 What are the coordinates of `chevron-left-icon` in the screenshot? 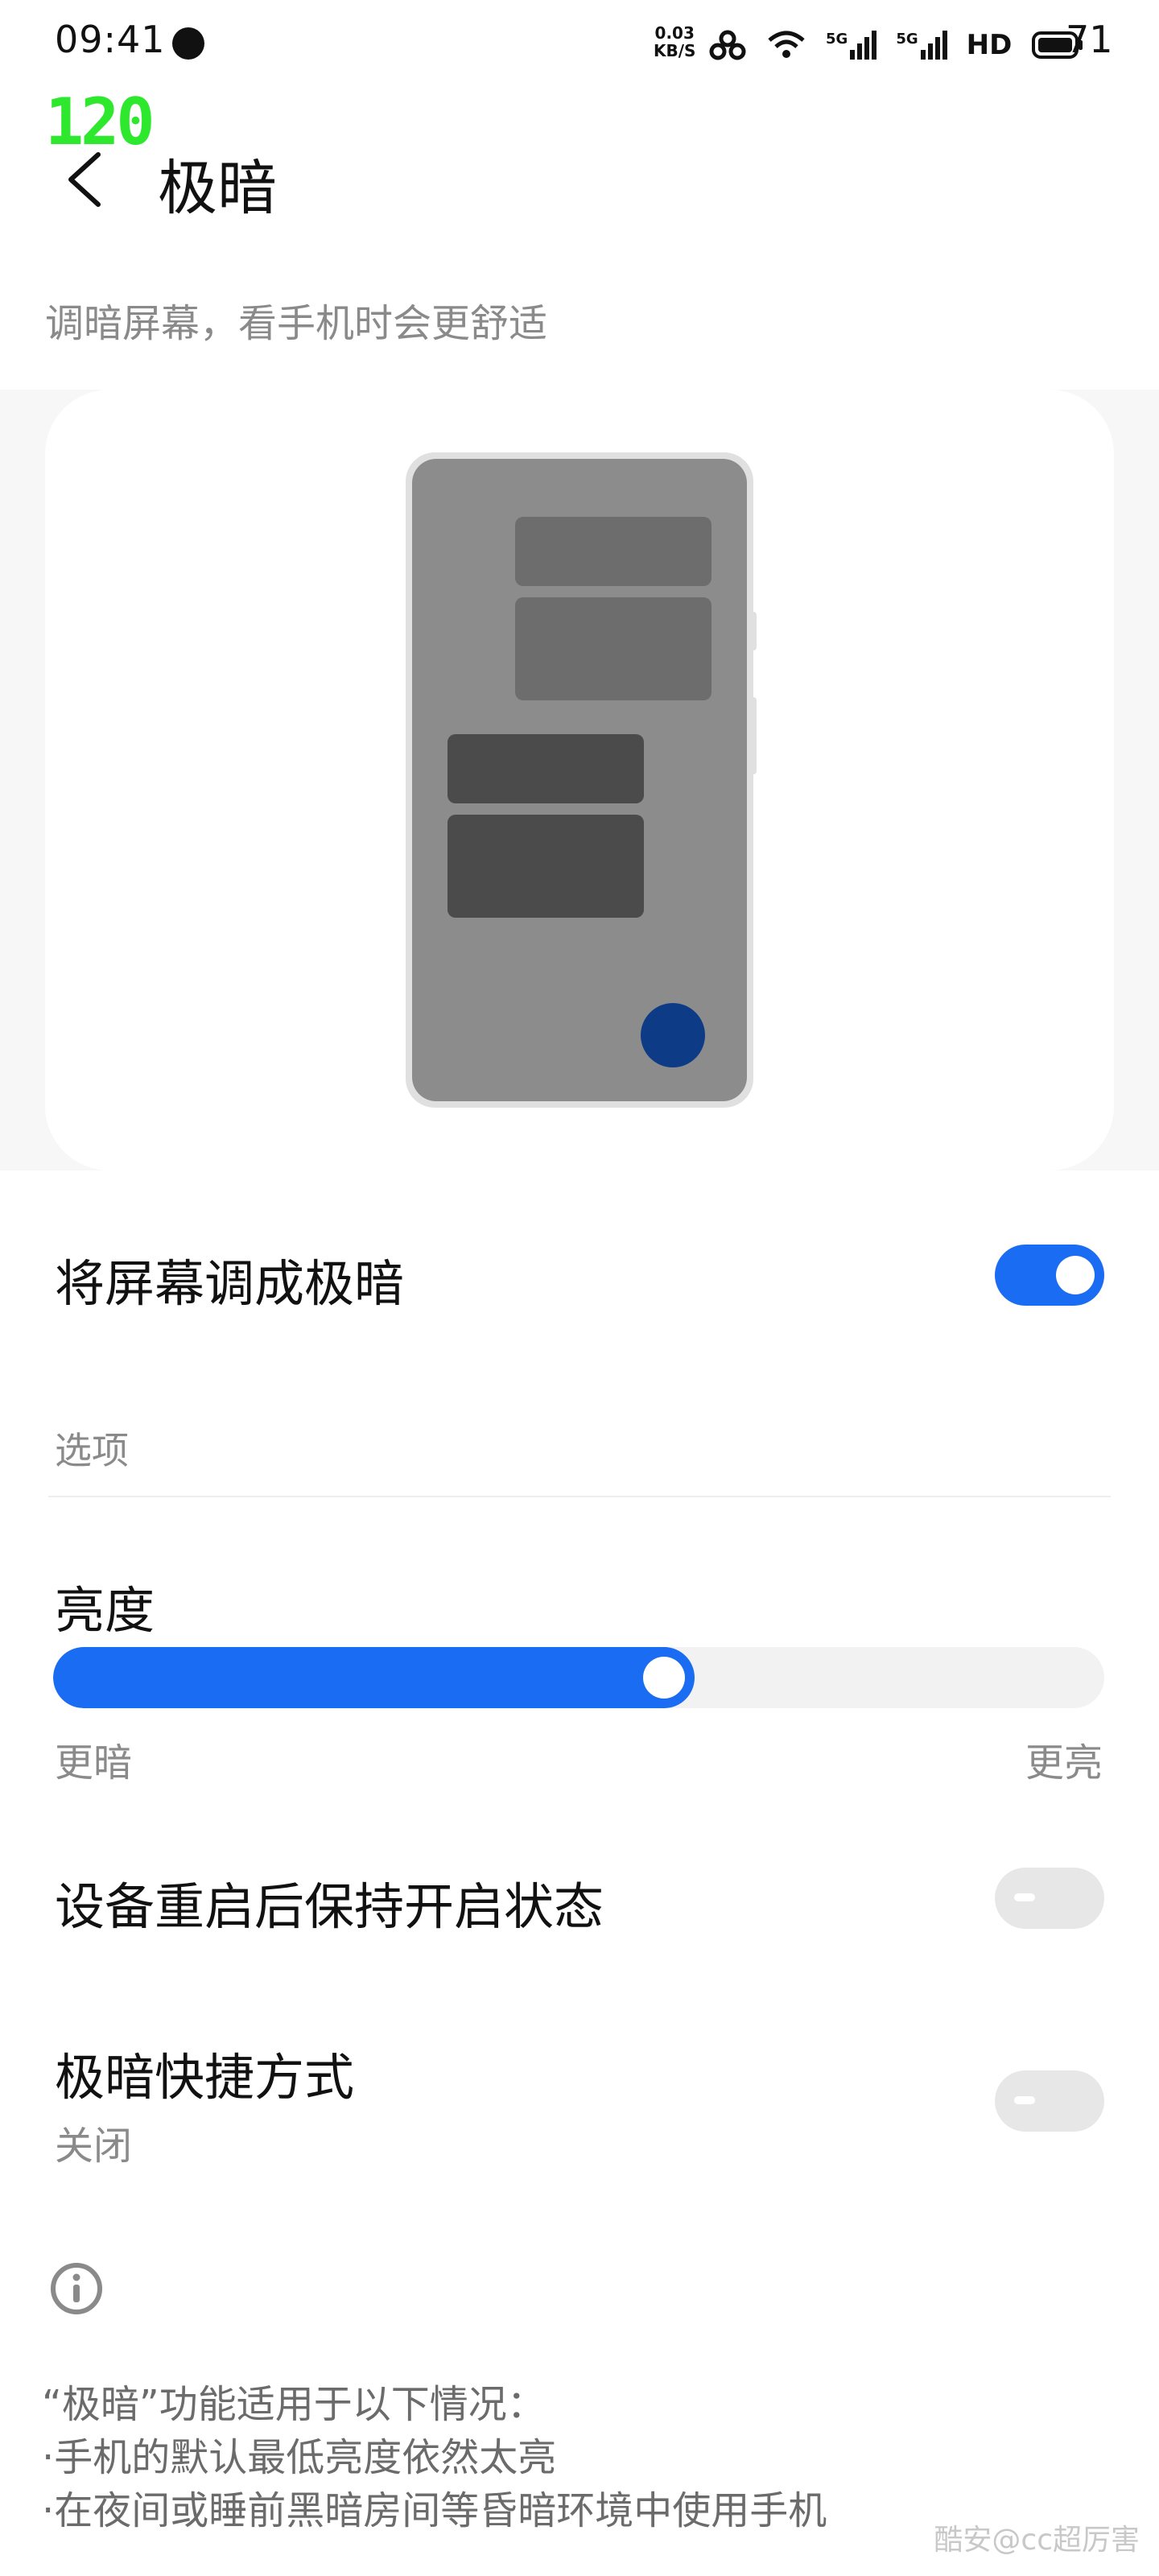 It's located at (84, 179).